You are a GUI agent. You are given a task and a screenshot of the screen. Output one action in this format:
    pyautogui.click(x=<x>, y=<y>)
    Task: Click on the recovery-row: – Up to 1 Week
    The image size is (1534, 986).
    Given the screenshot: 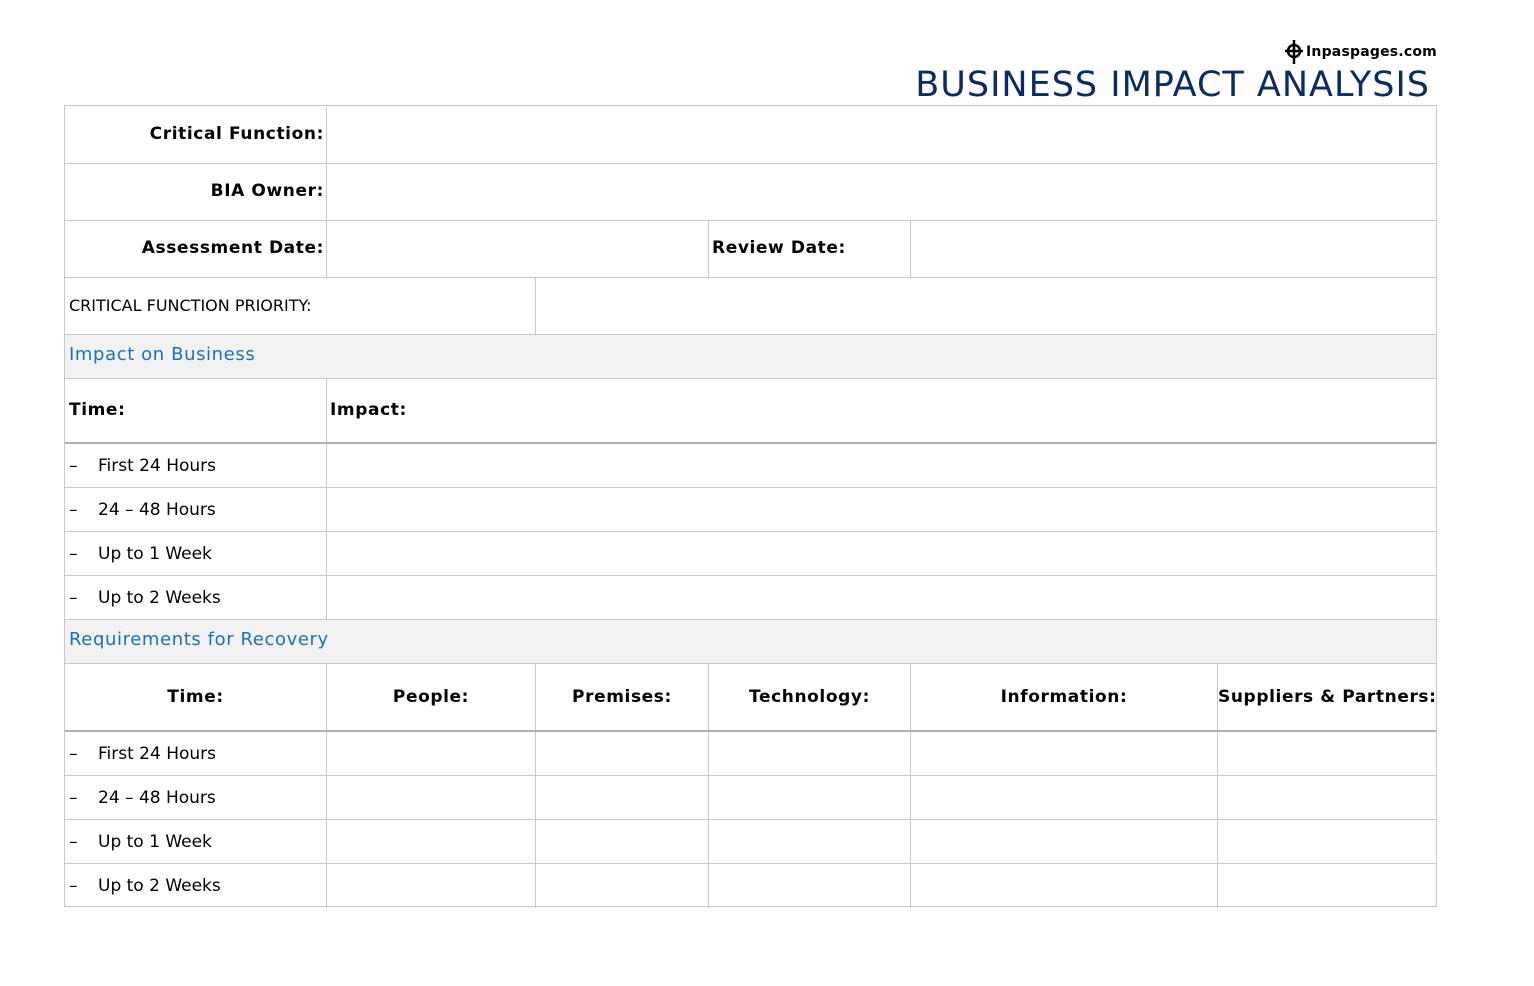 What is the action you would take?
    pyautogui.click(x=140, y=842)
    